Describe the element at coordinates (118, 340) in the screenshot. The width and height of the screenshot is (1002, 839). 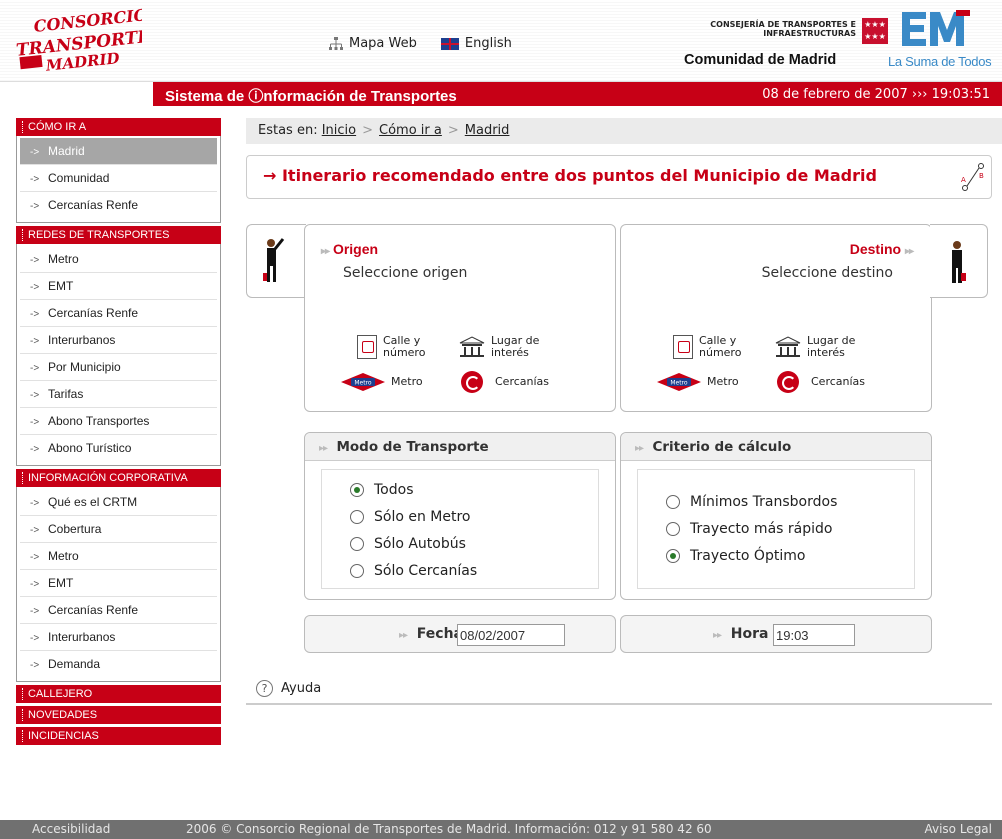
I see `sidebar-item-interurbanos: -> Interurbanos` at that location.